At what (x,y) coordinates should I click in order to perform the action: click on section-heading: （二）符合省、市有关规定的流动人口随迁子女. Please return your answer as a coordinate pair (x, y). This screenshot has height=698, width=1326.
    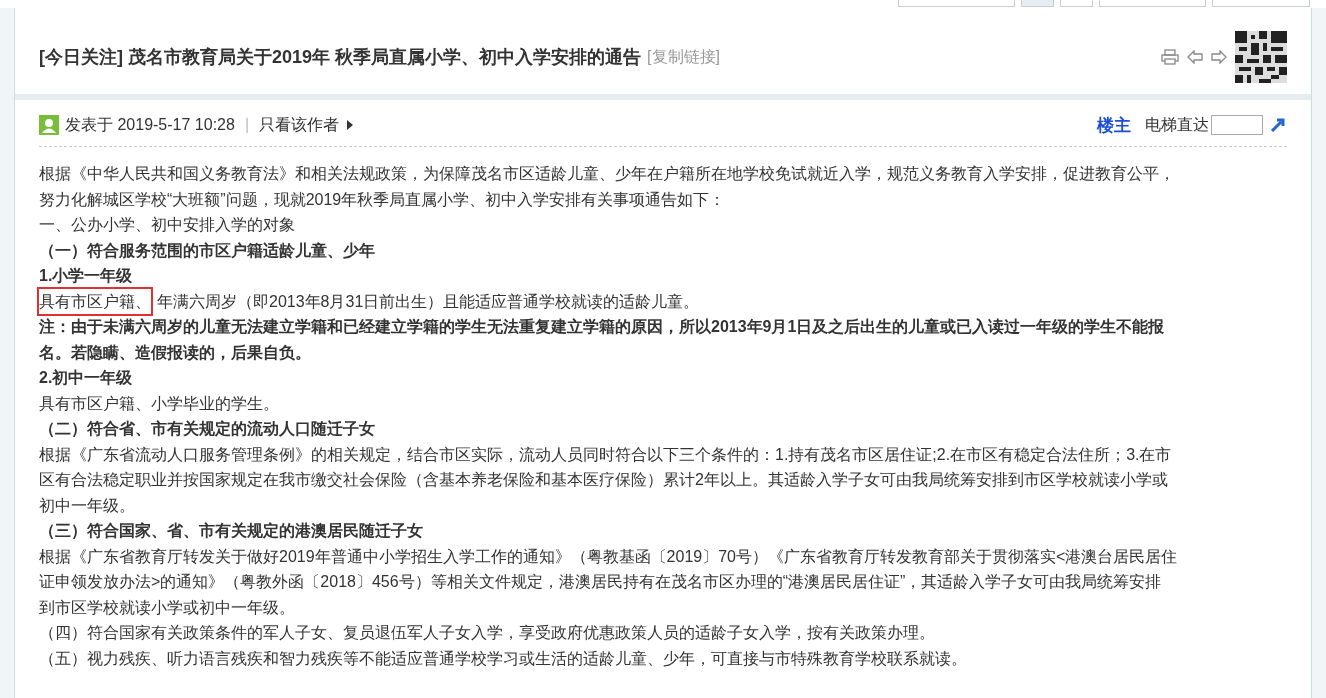
    Looking at the image, I should click on (207, 429).